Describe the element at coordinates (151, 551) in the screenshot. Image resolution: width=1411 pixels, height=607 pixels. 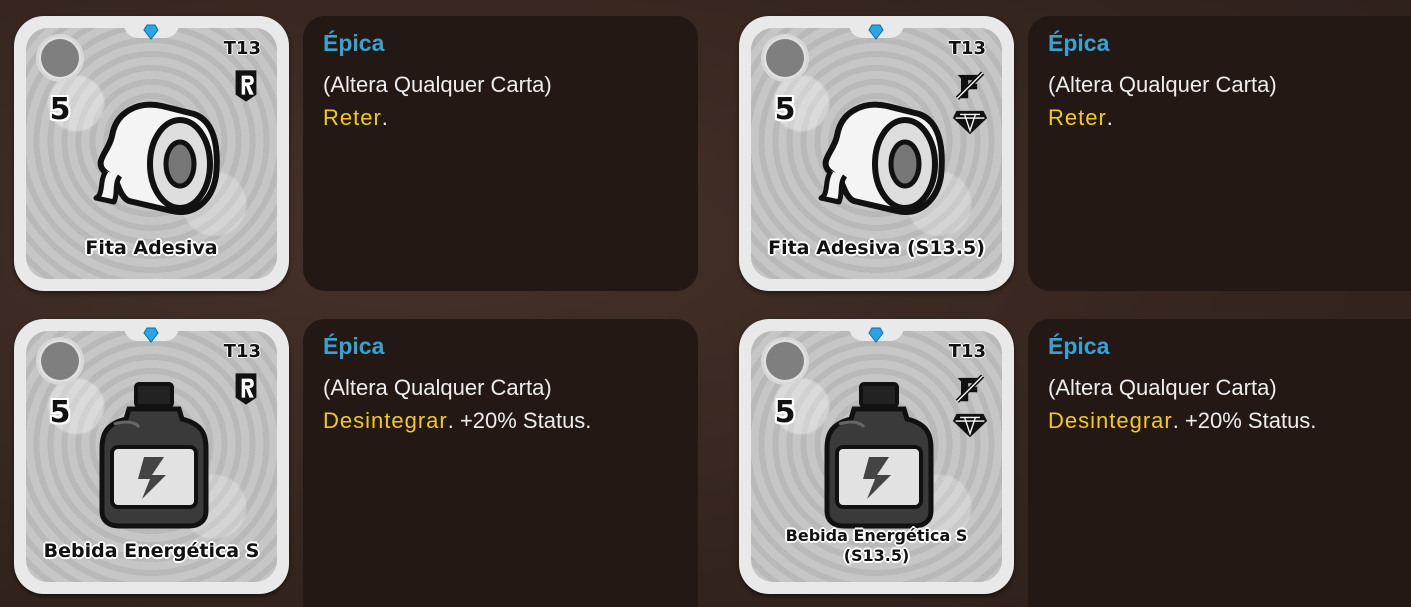
I see `card-name: Bebida Energética S` at that location.